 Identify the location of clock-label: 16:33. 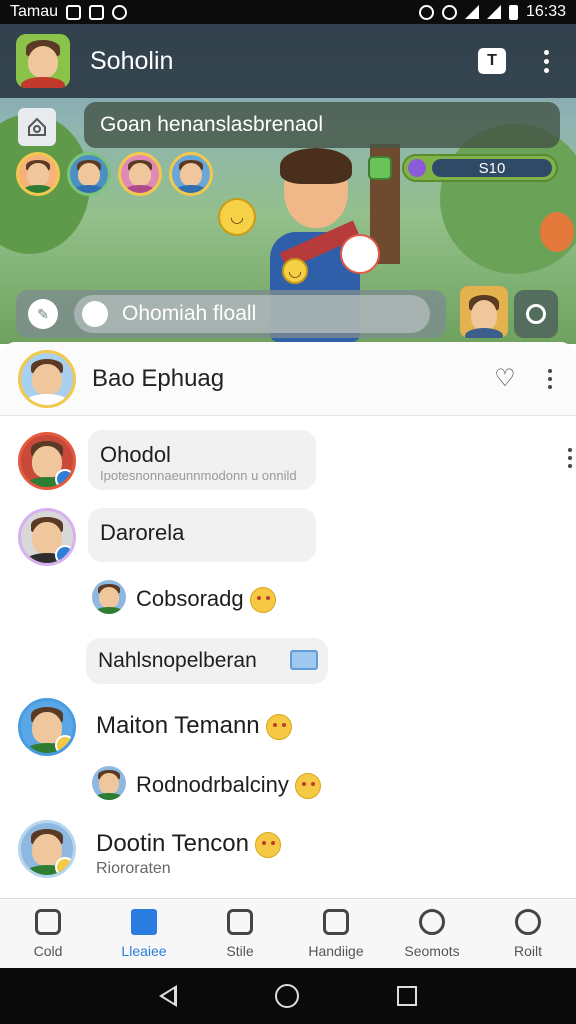
(545, 11).